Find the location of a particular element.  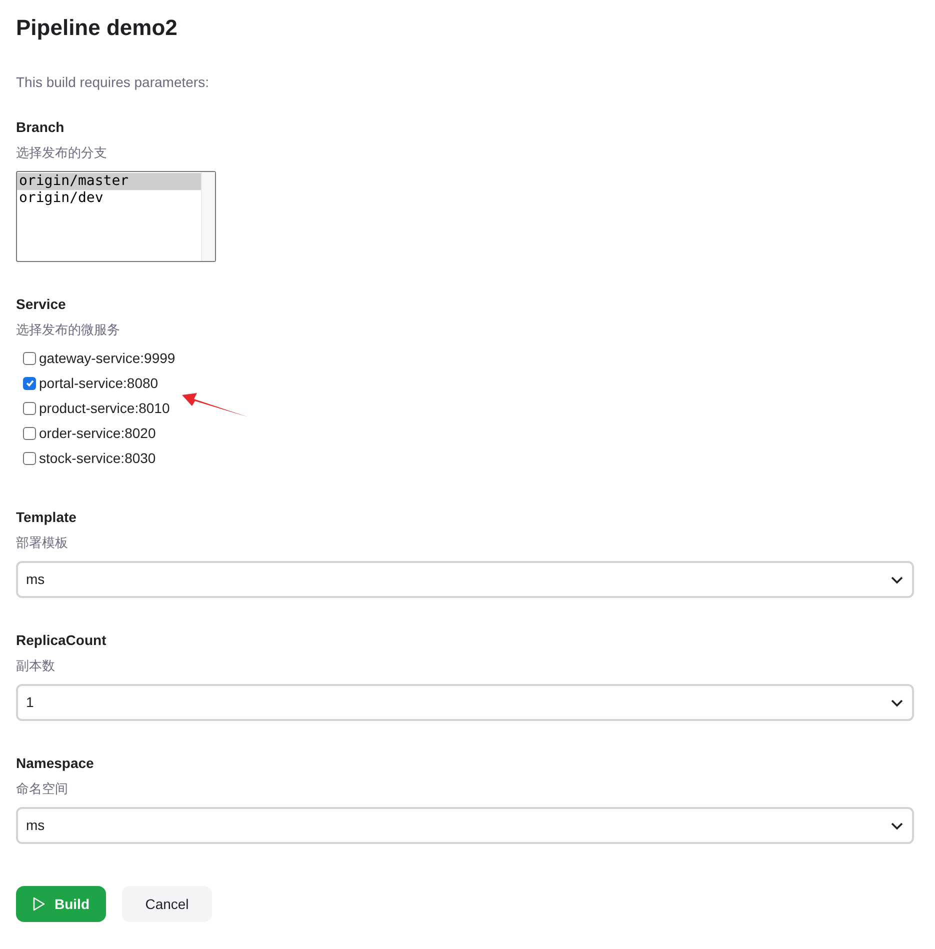

parameter-name: Namespace is located at coordinates (55, 763).